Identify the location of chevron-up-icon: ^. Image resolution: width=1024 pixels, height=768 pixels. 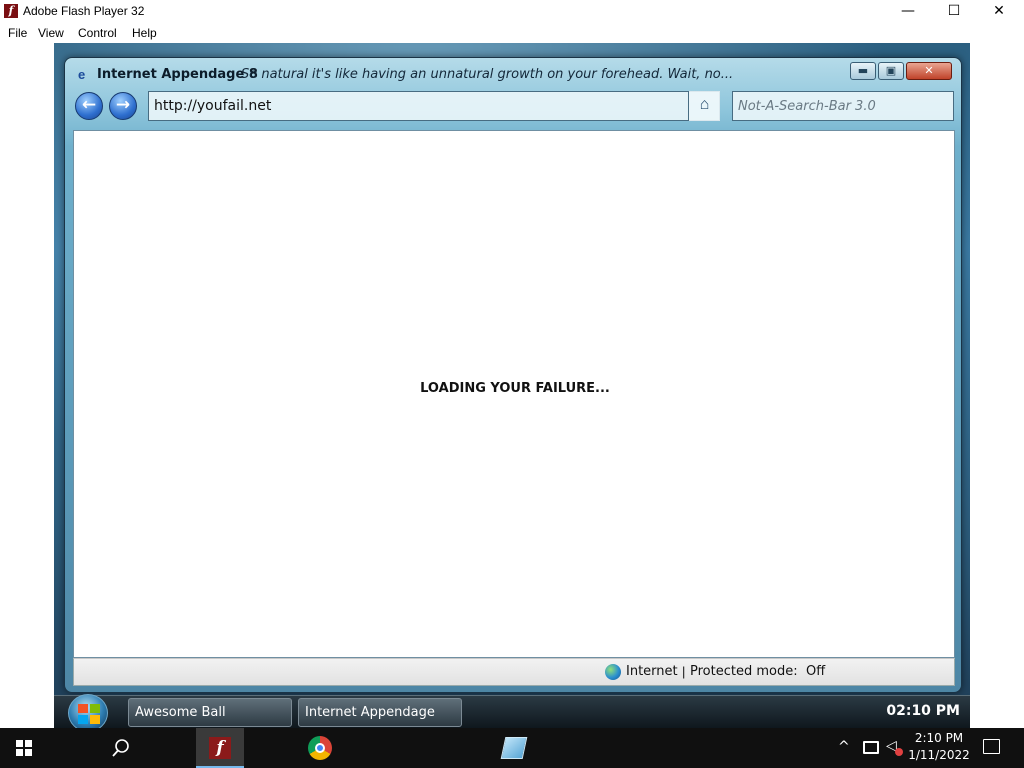
(844, 747).